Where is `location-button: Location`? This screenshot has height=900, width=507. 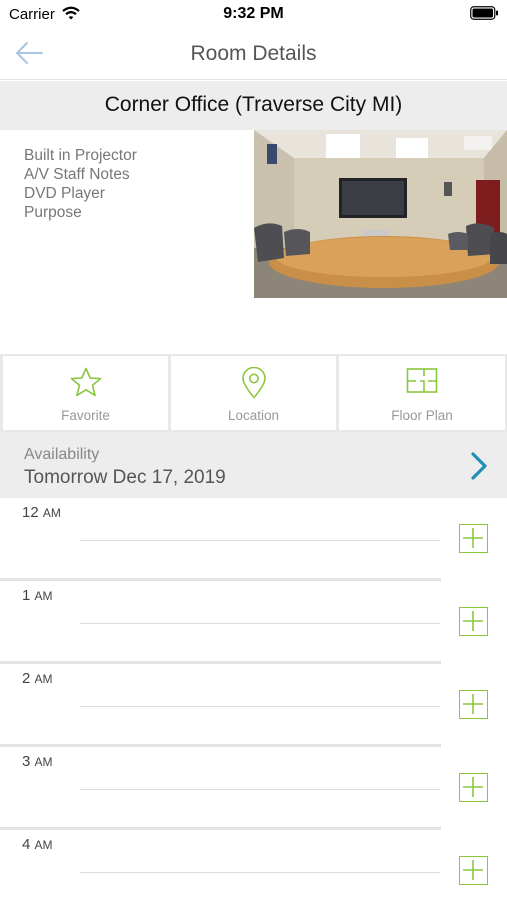 location-button: Location is located at coordinates (253, 393).